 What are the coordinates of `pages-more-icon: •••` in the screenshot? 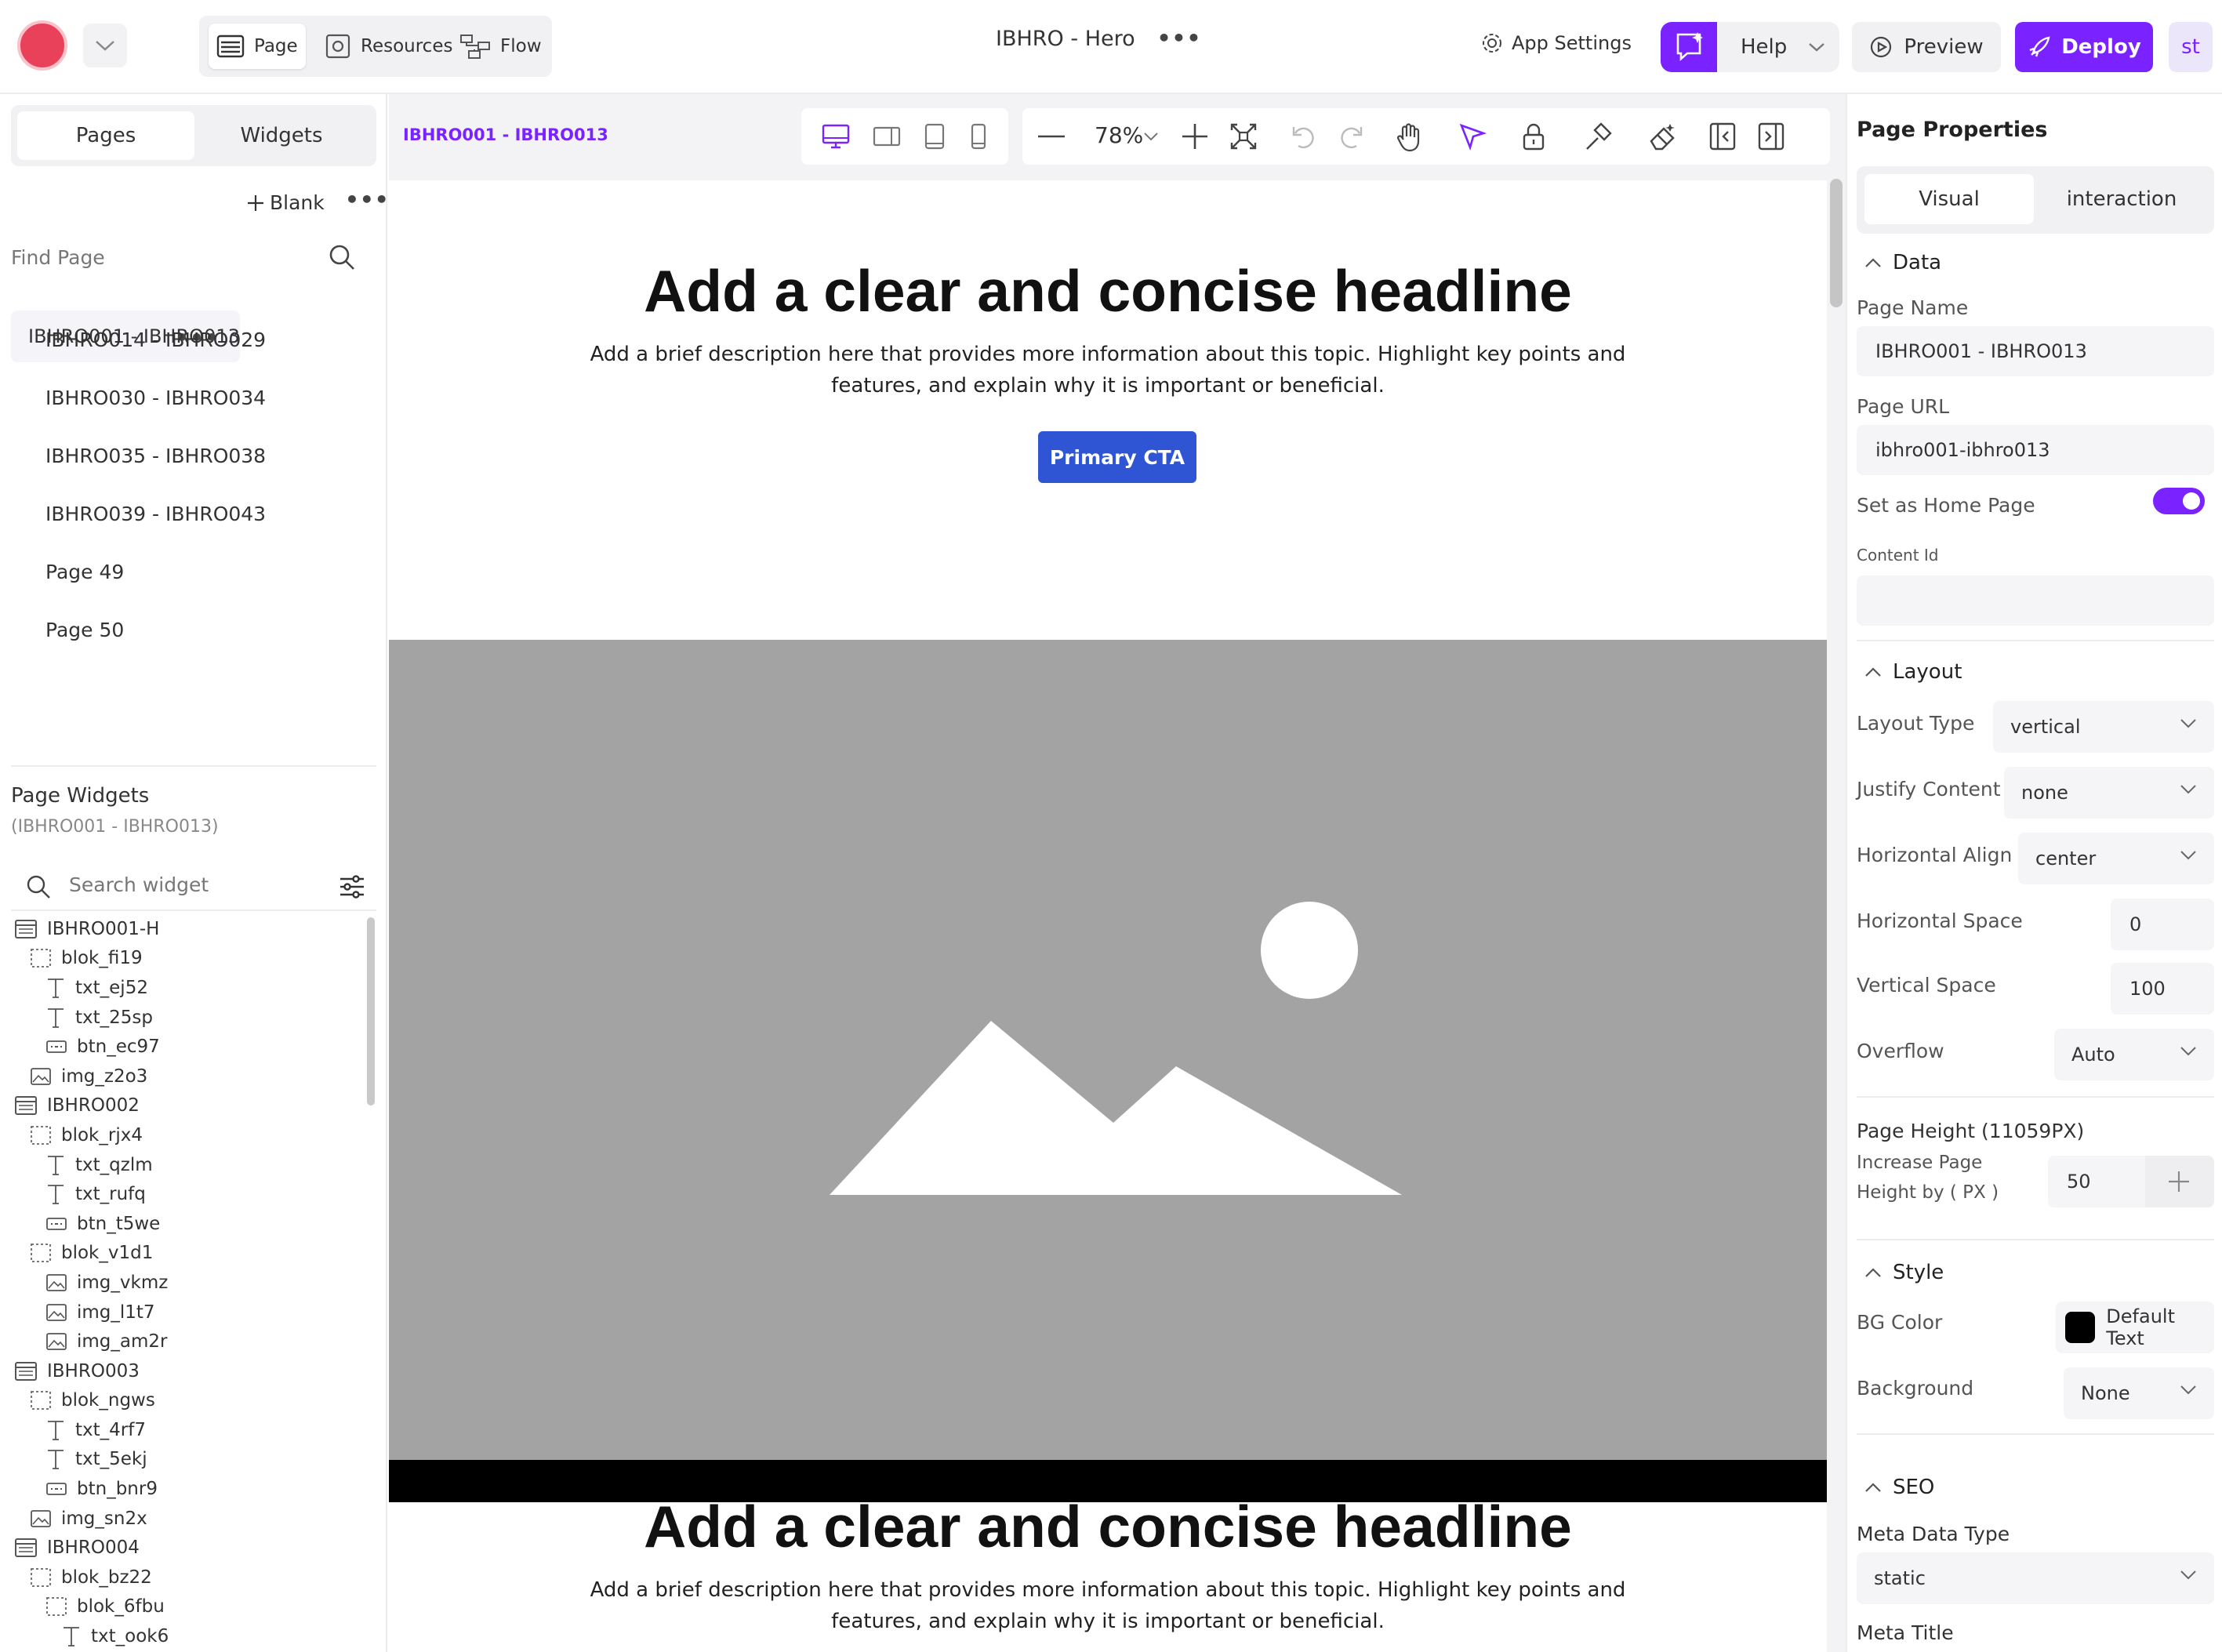 It's located at (367, 199).